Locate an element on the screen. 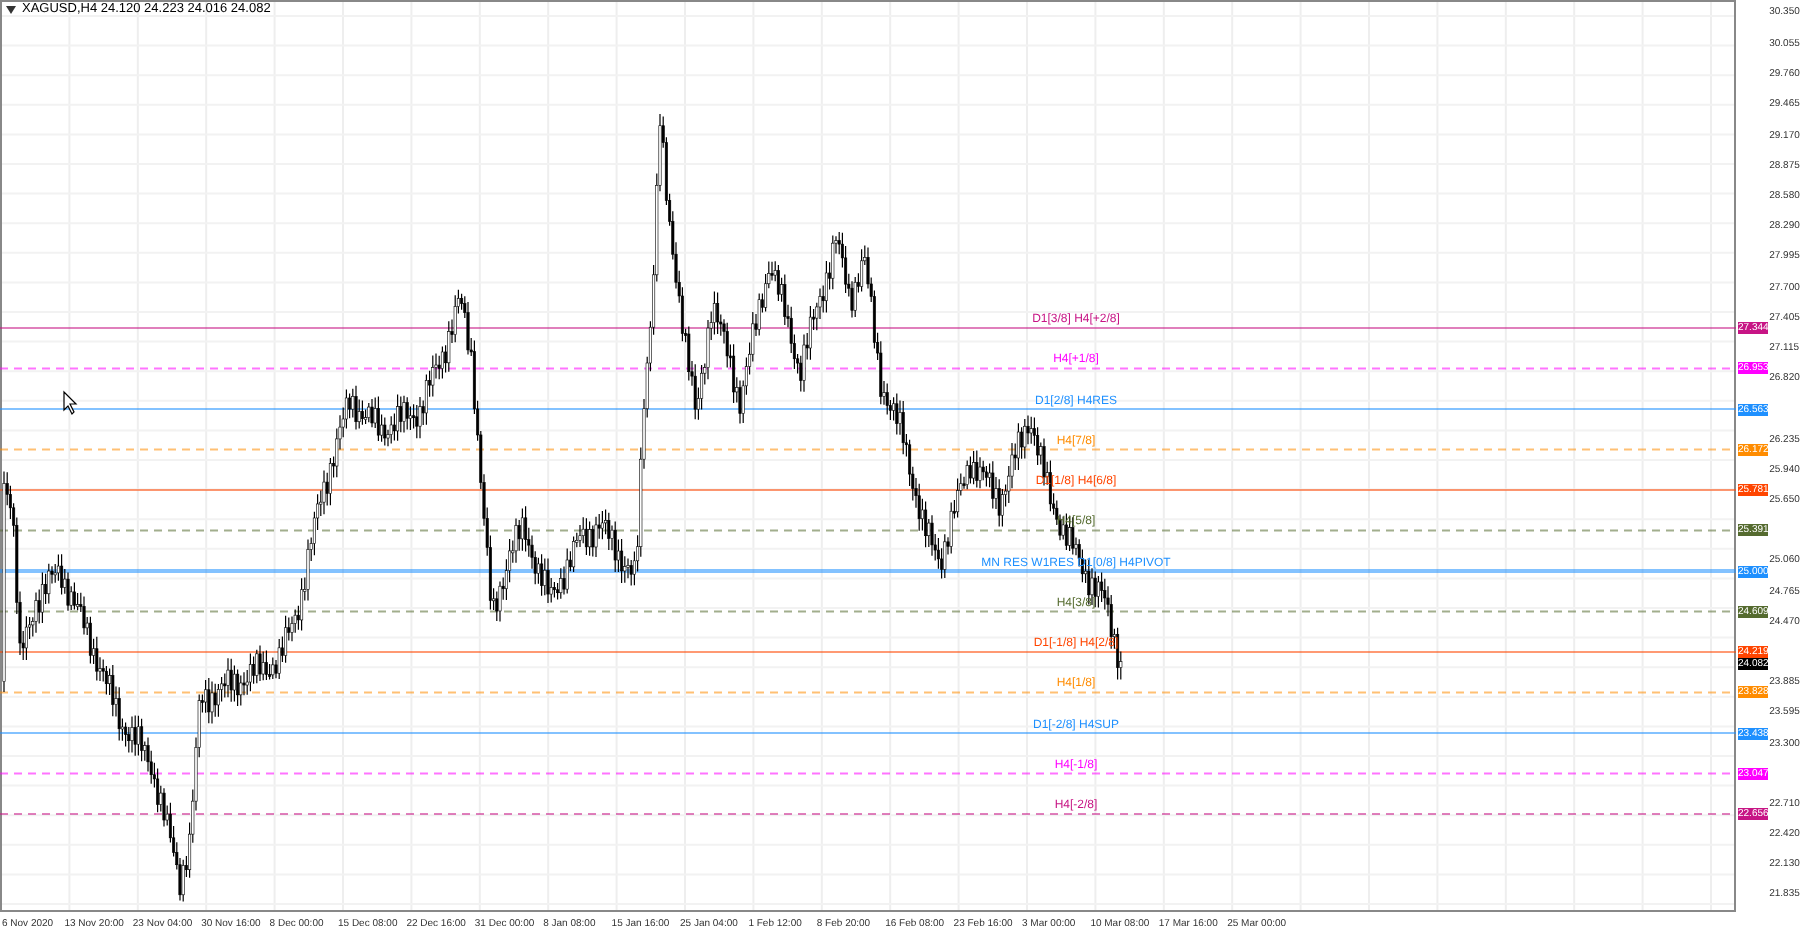 The image size is (1800, 936). cursor-icon is located at coordinates (70, 402).